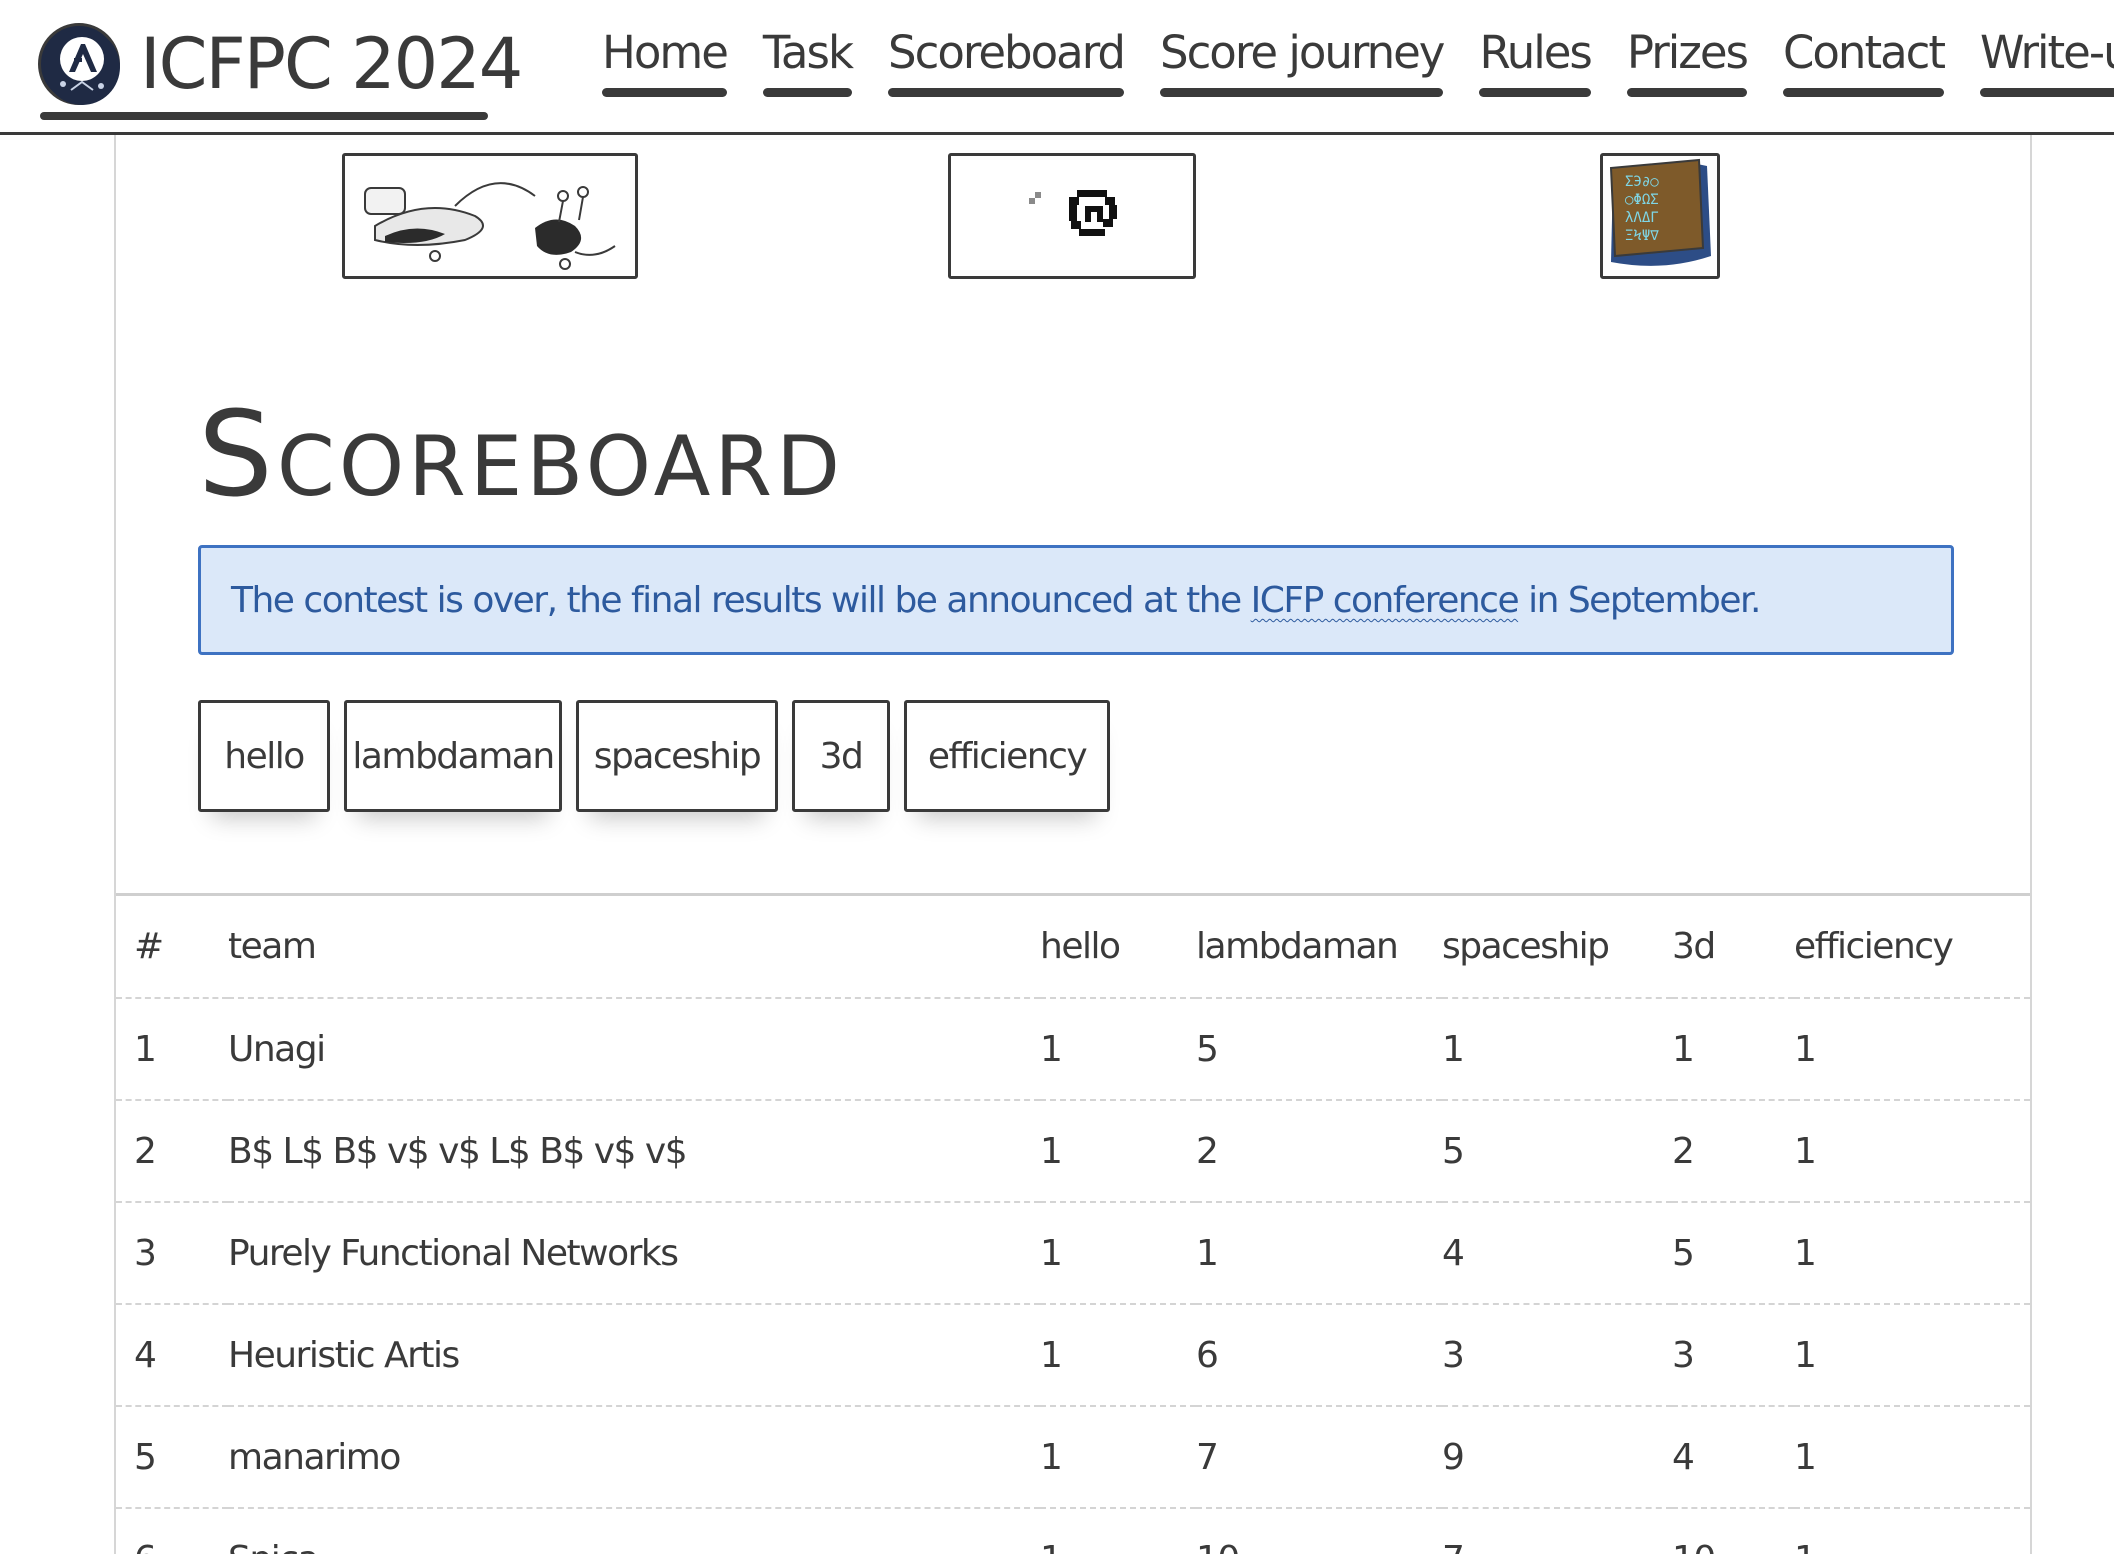 The image size is (2114, 1554). What do you see at coordinates (1642, 200) in the screenshot?
I see `svg-text: ○ΦΩΣ` at bounding box center [1642, 200].